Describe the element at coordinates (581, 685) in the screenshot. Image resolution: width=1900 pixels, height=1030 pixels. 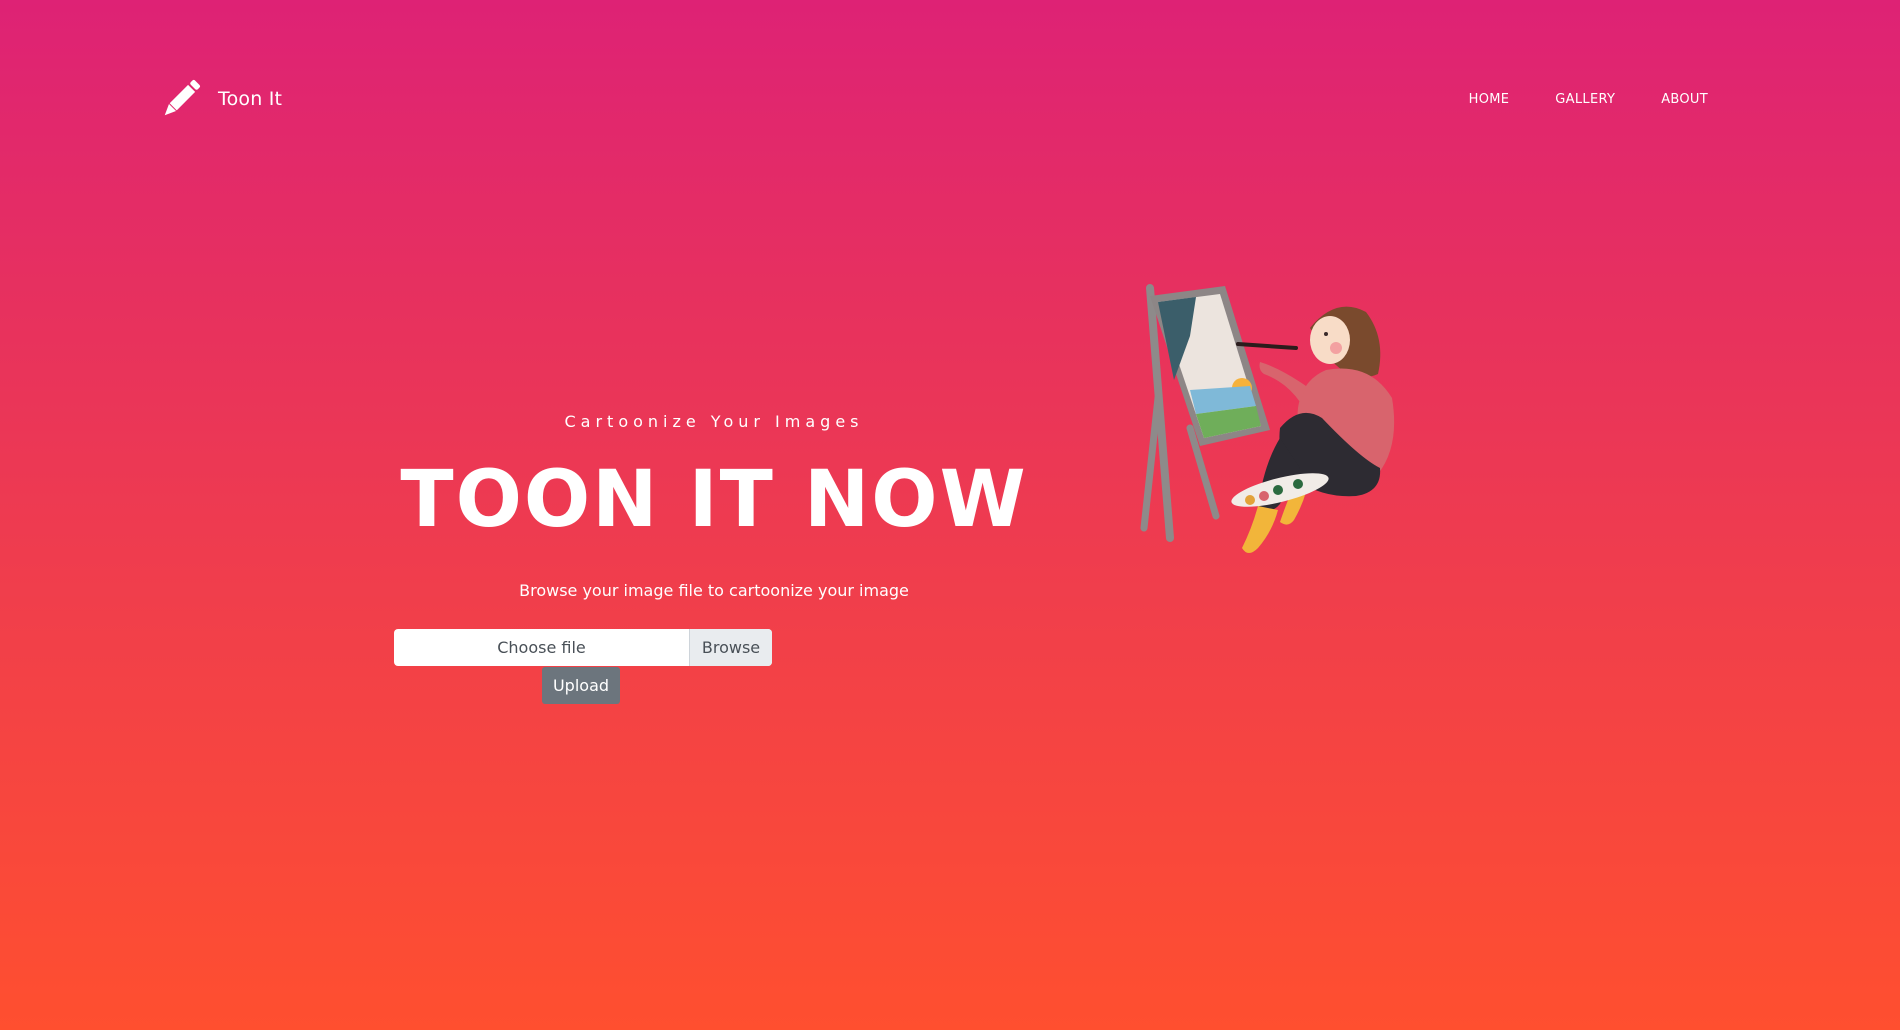
I see `upload-button: Upload` at that location.